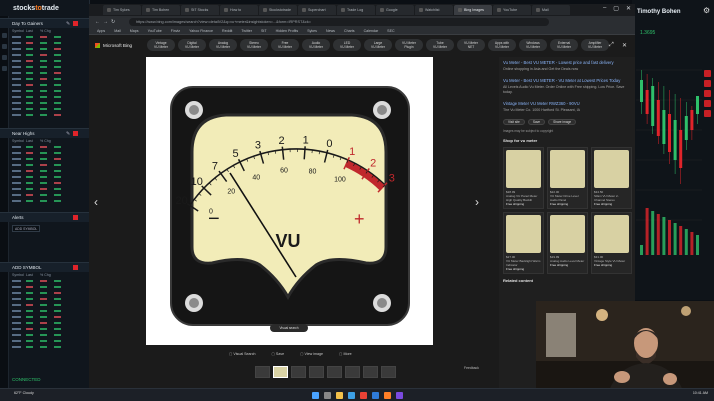 Image resolution: width=714 pixels, height=401 pixels. Describe the element at coordinates (278, 10) in the screenshot. I see `browser-tab: Stockstotrade` at that location.